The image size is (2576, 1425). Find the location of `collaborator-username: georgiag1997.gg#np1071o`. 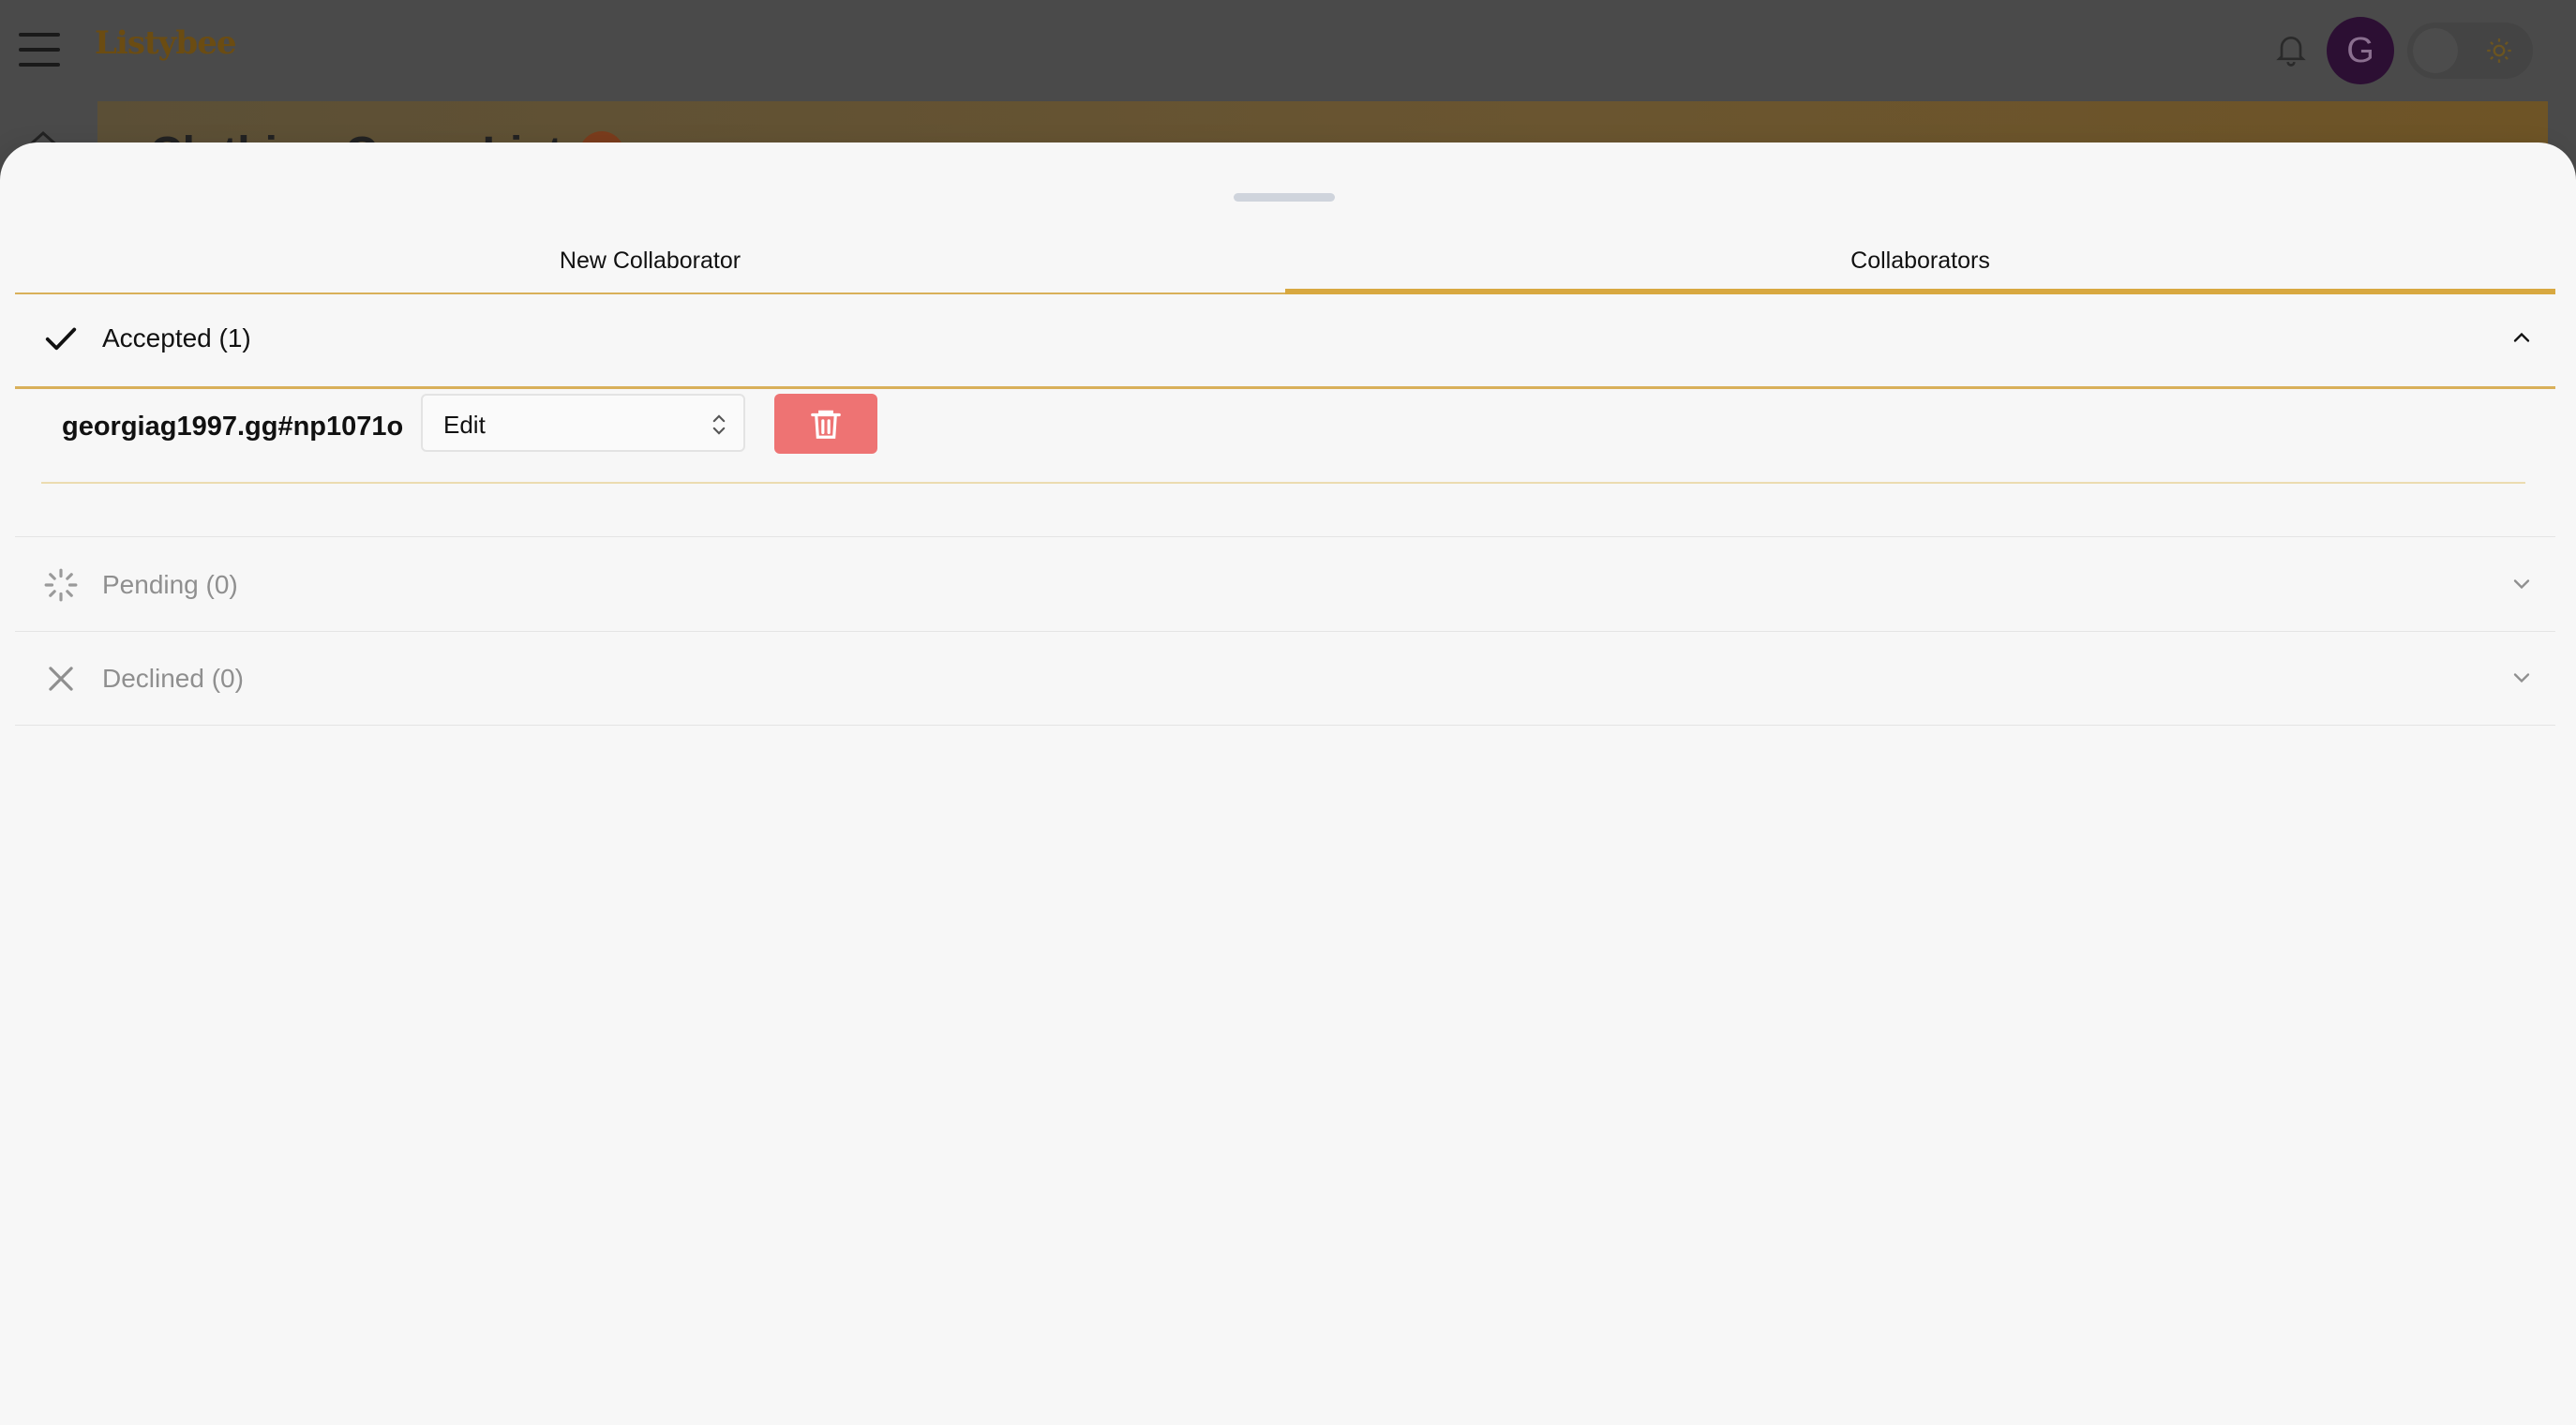

collaborator-username: georgiag1997.gg#np1071o is located at coordinates (233, 427).